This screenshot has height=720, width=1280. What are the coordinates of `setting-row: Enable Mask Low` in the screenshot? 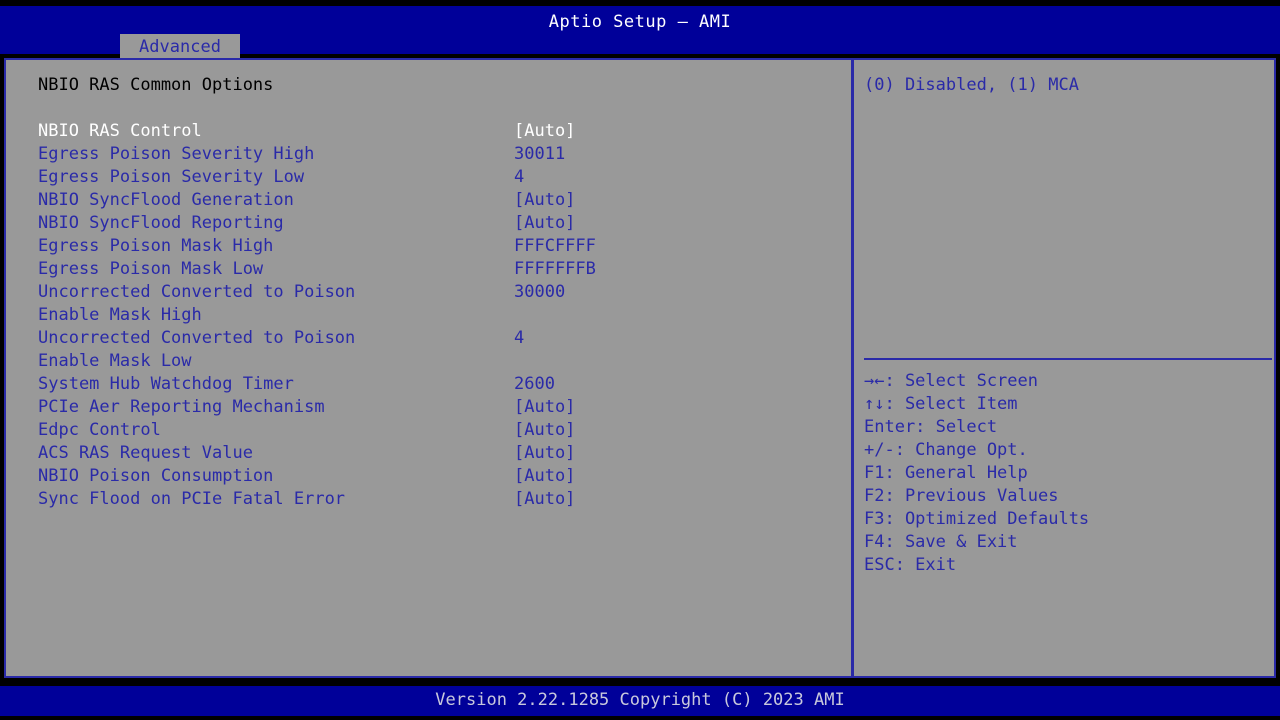 It's located at (438, 361).